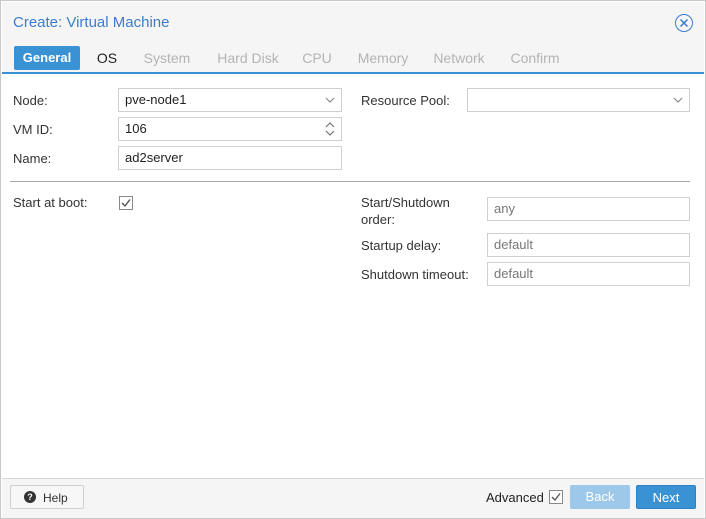 This screenshot has height=519, width=706. What do you see at coordinates (167, 58) in the screenshot?
I see `tab-system: System` at bounding box center [167, 58].